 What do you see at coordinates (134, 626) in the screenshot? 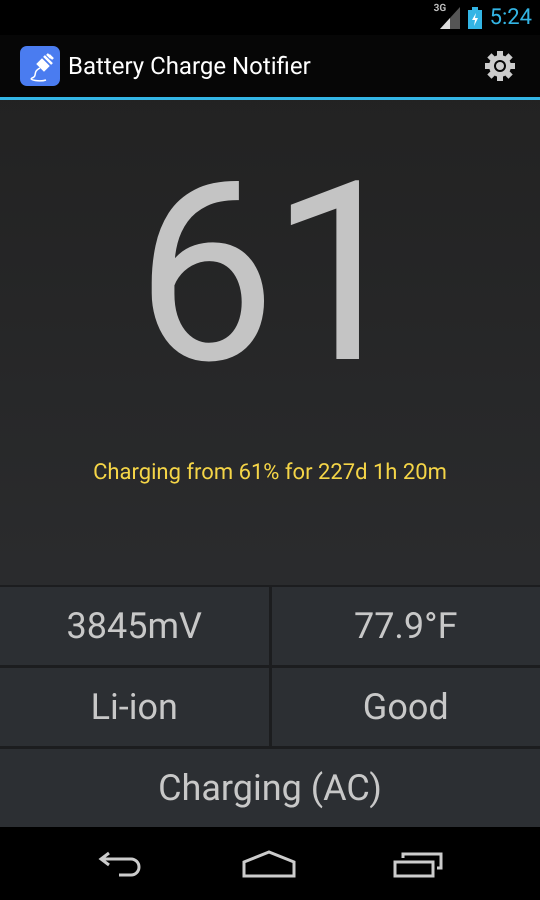
I see `stat-cell: 3845mV` at bounding box center [134, 626].